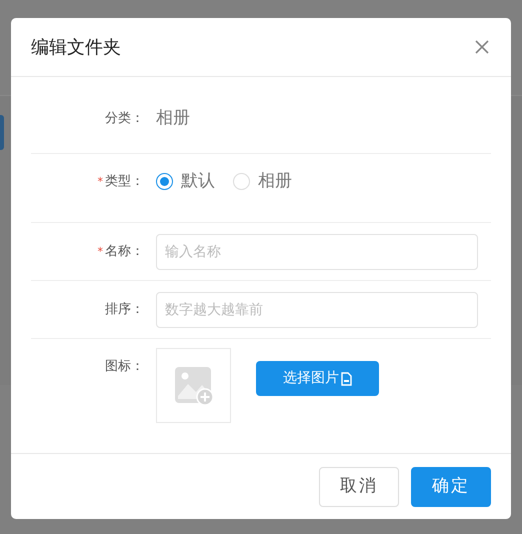 Image resolution: width=522 pixels, height=534 pixels. What do you see at coordinates (346, 379) in the screenshot?
I see `file-icon` at bounding box center [346, 379].